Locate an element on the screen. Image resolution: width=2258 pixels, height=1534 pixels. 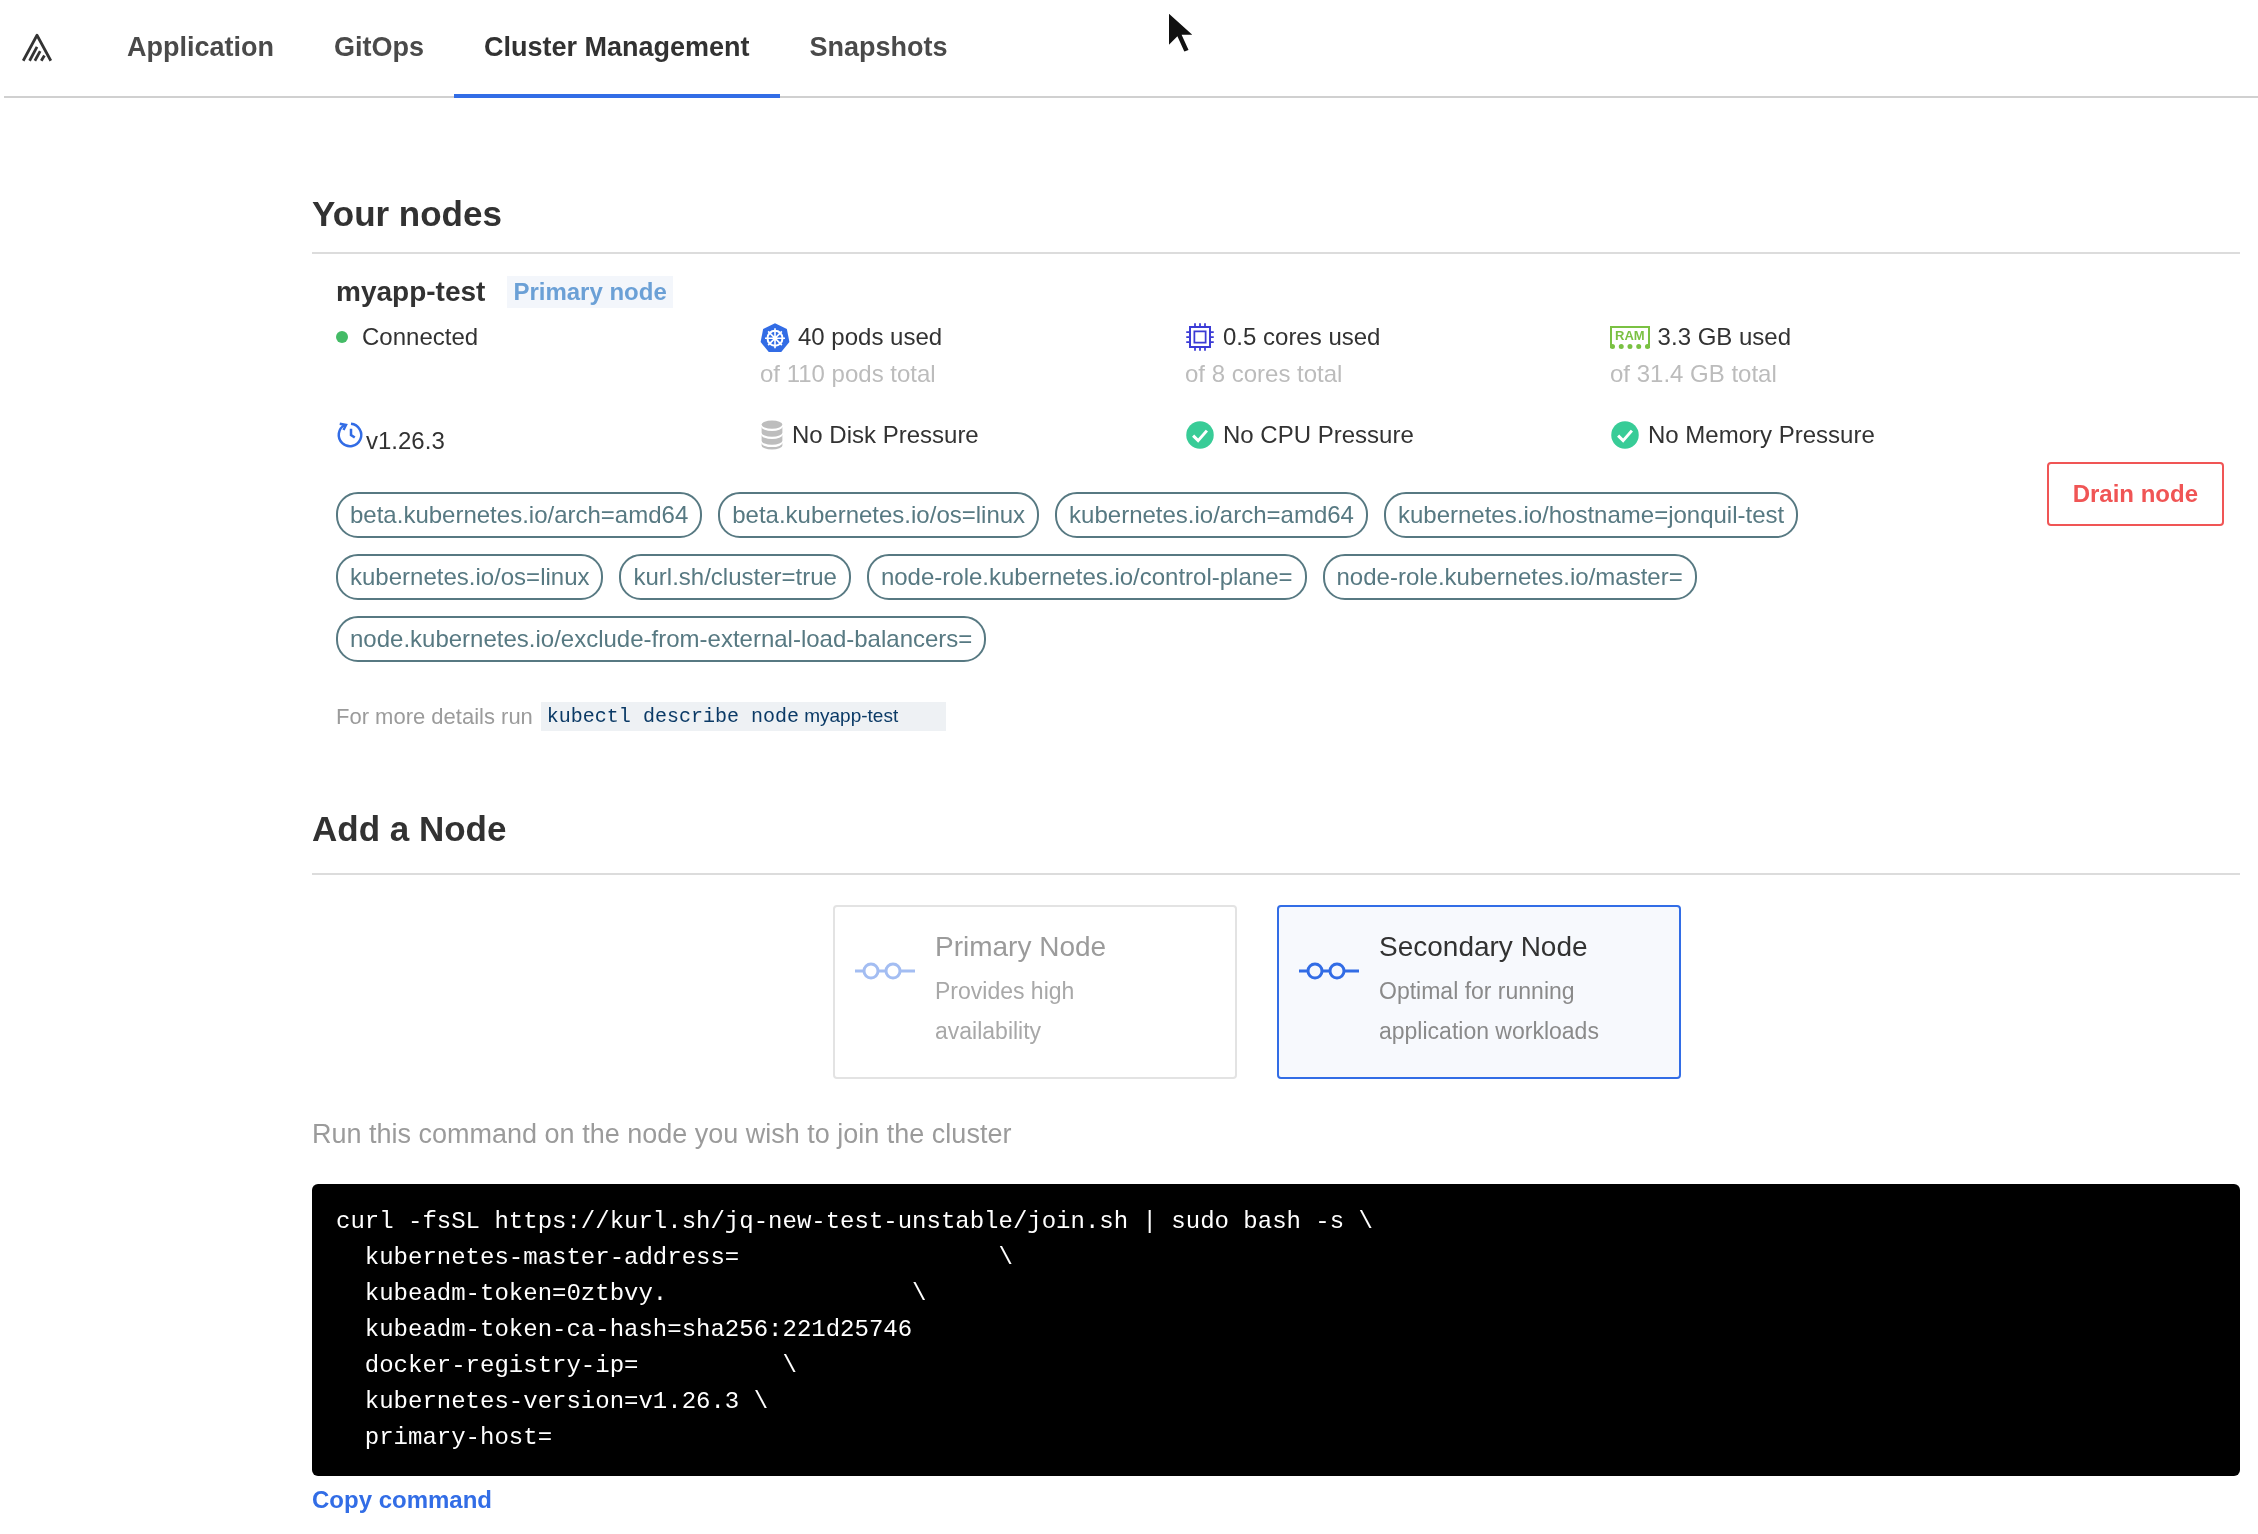
node-name: myapp-test is located at coordinates (411, 292).